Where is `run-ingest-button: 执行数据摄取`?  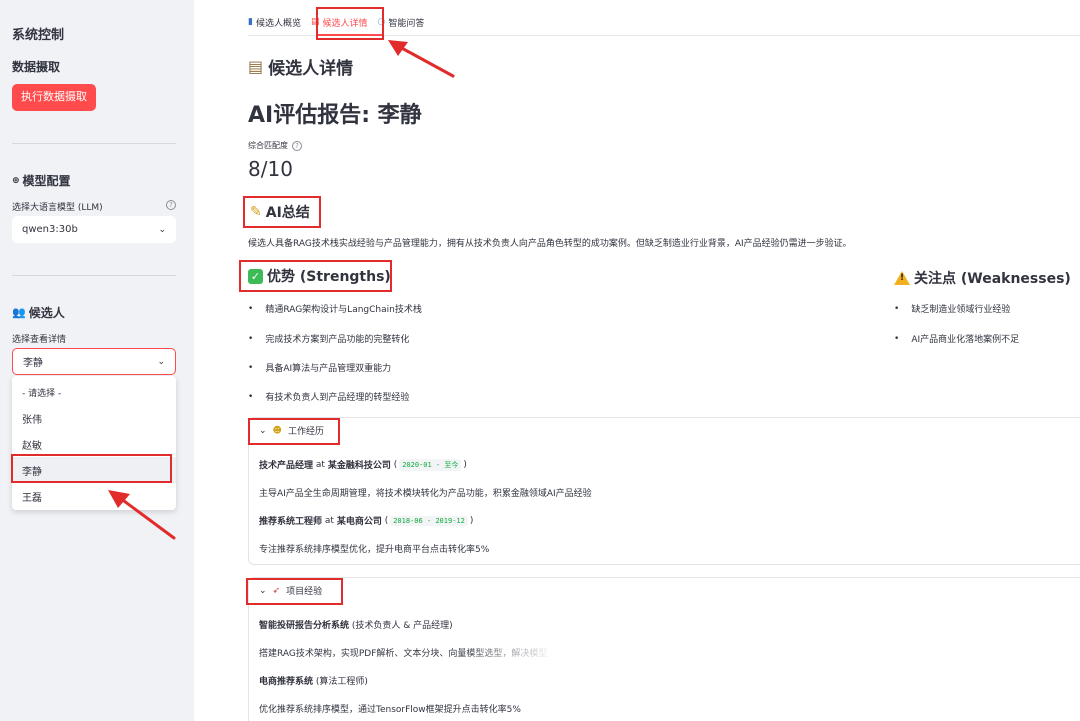 run-ingest-button: 执行数据摄取 is located at coordinates (54, 97).